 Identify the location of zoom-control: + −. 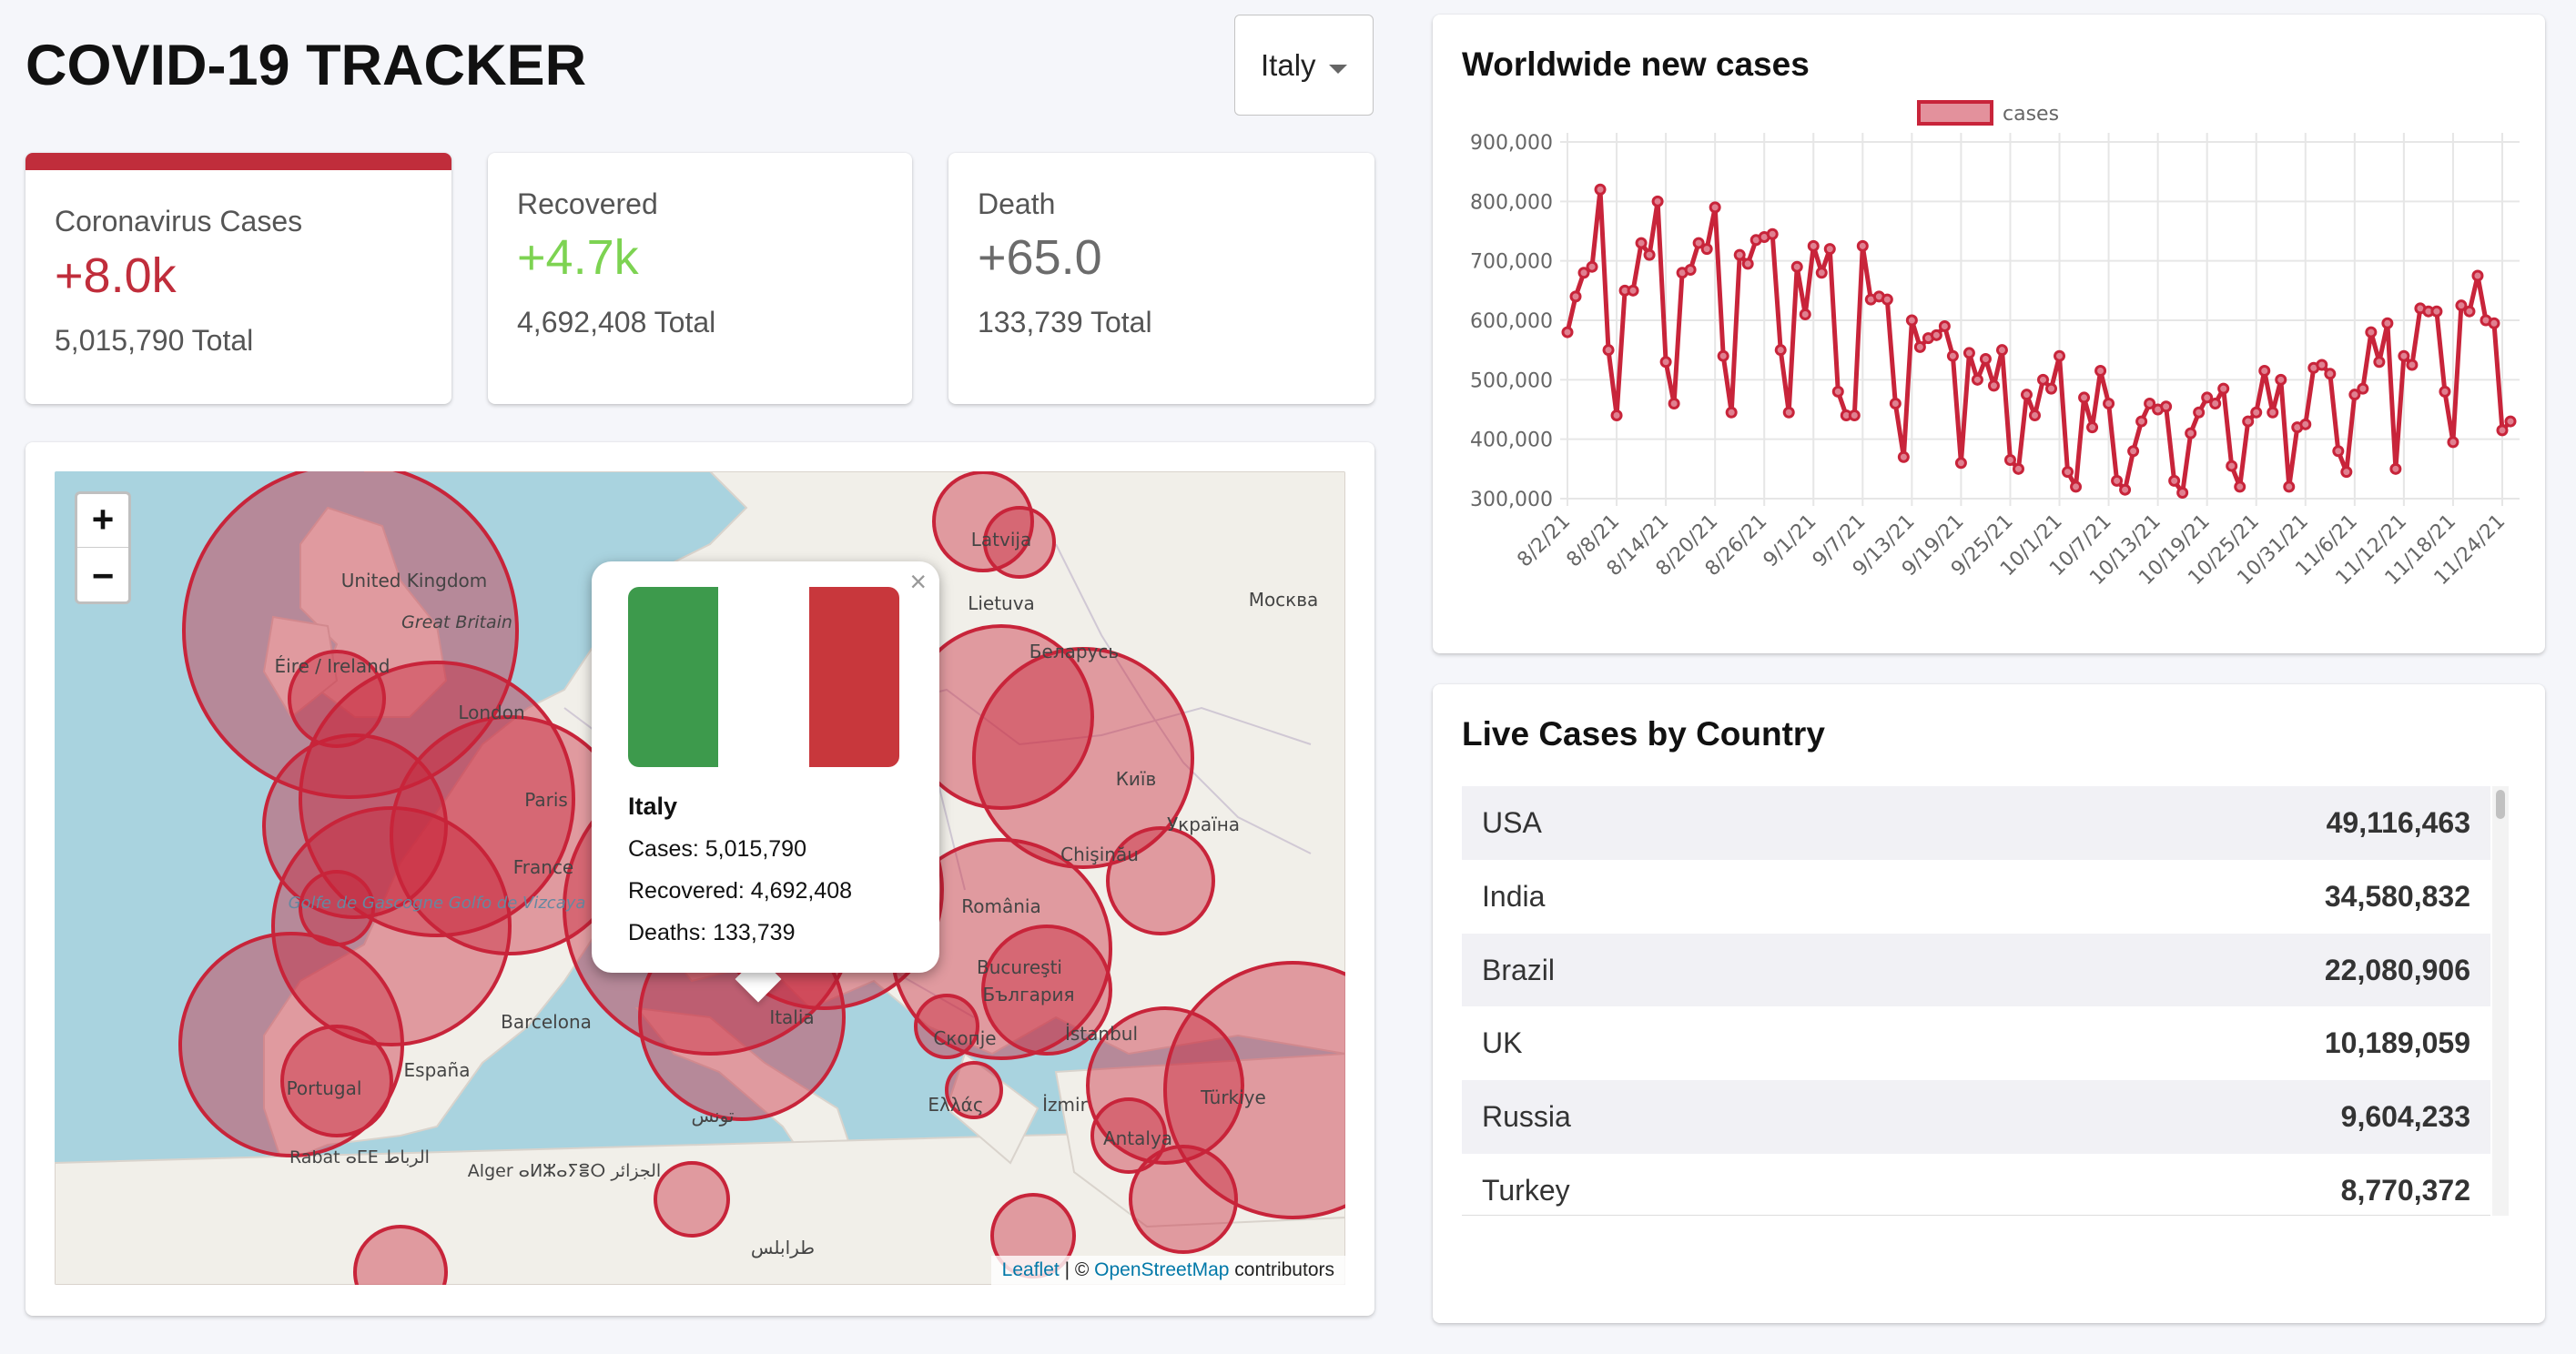
(103, 547).